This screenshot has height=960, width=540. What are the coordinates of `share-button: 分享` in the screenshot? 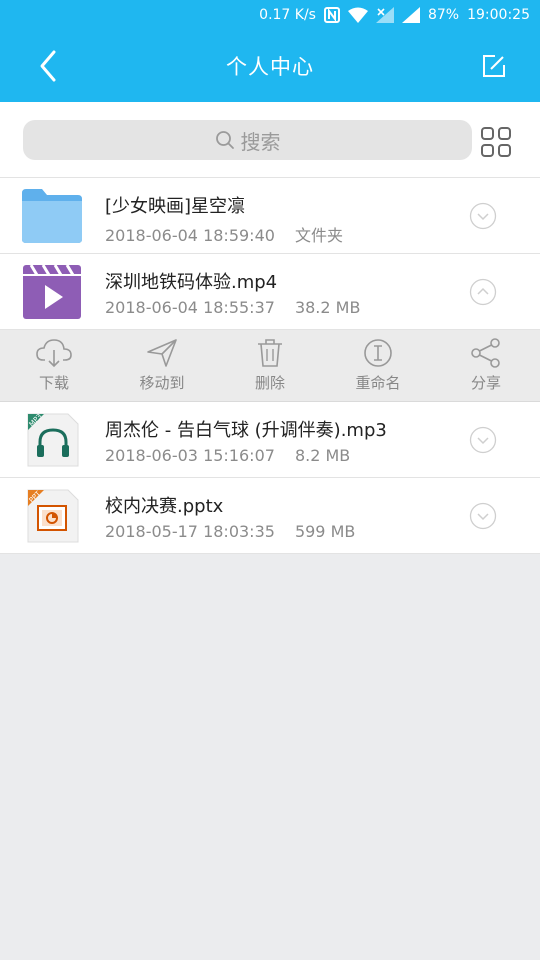 It's located at (486, 365).